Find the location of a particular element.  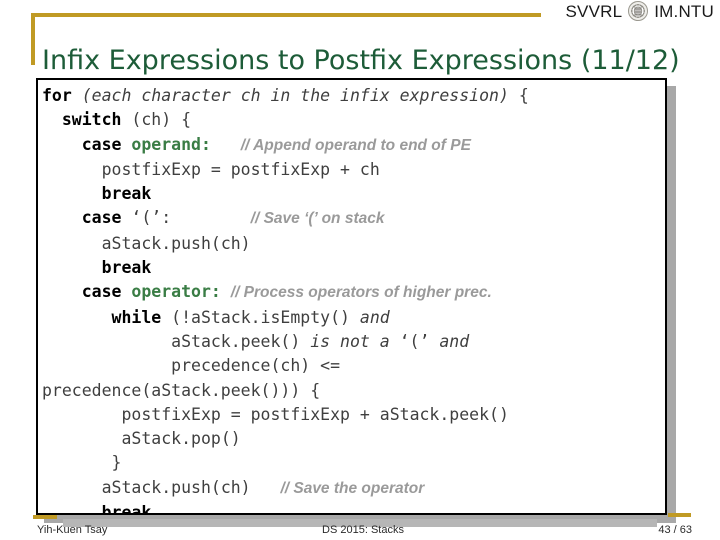

code-line: switch (ch) { is located at coordinates (353, 120).